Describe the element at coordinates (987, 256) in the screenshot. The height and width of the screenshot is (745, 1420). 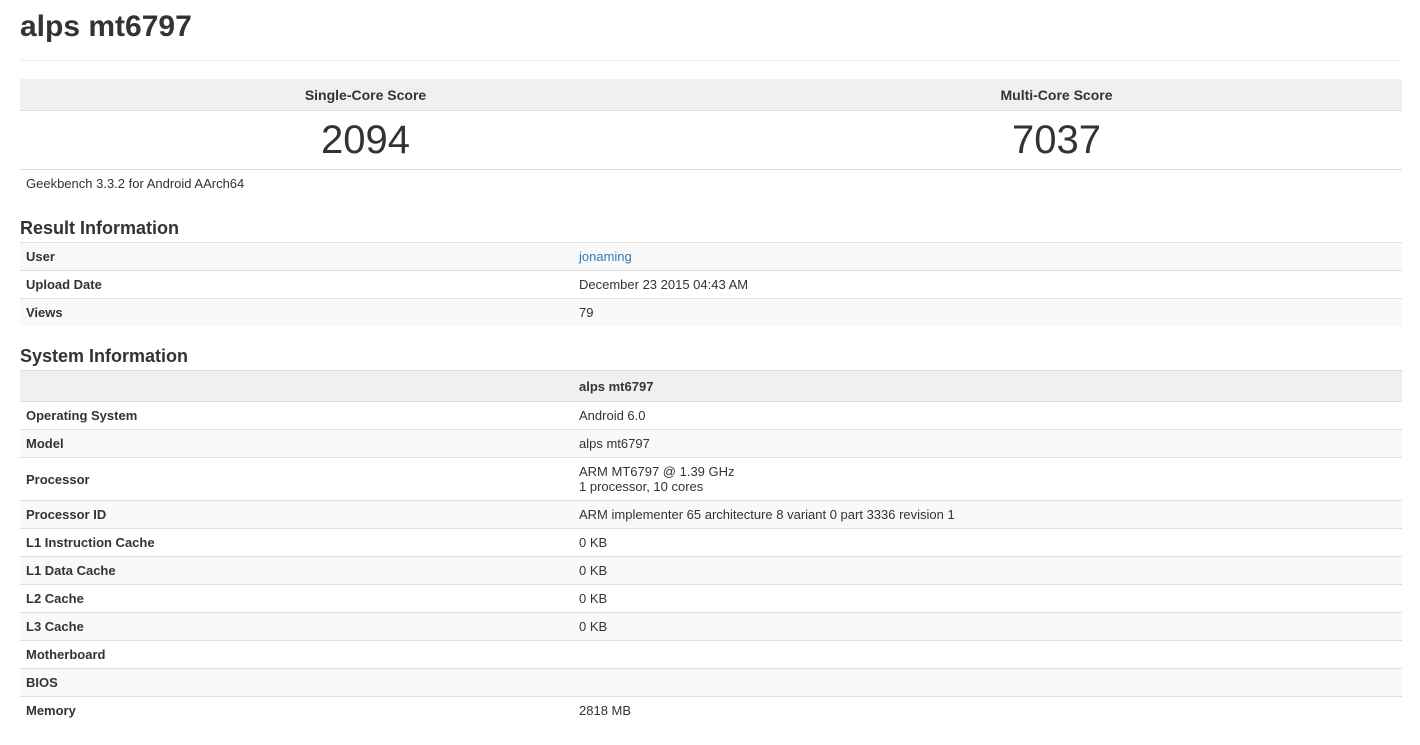
I see `row-value-user: jonaming` at that location.